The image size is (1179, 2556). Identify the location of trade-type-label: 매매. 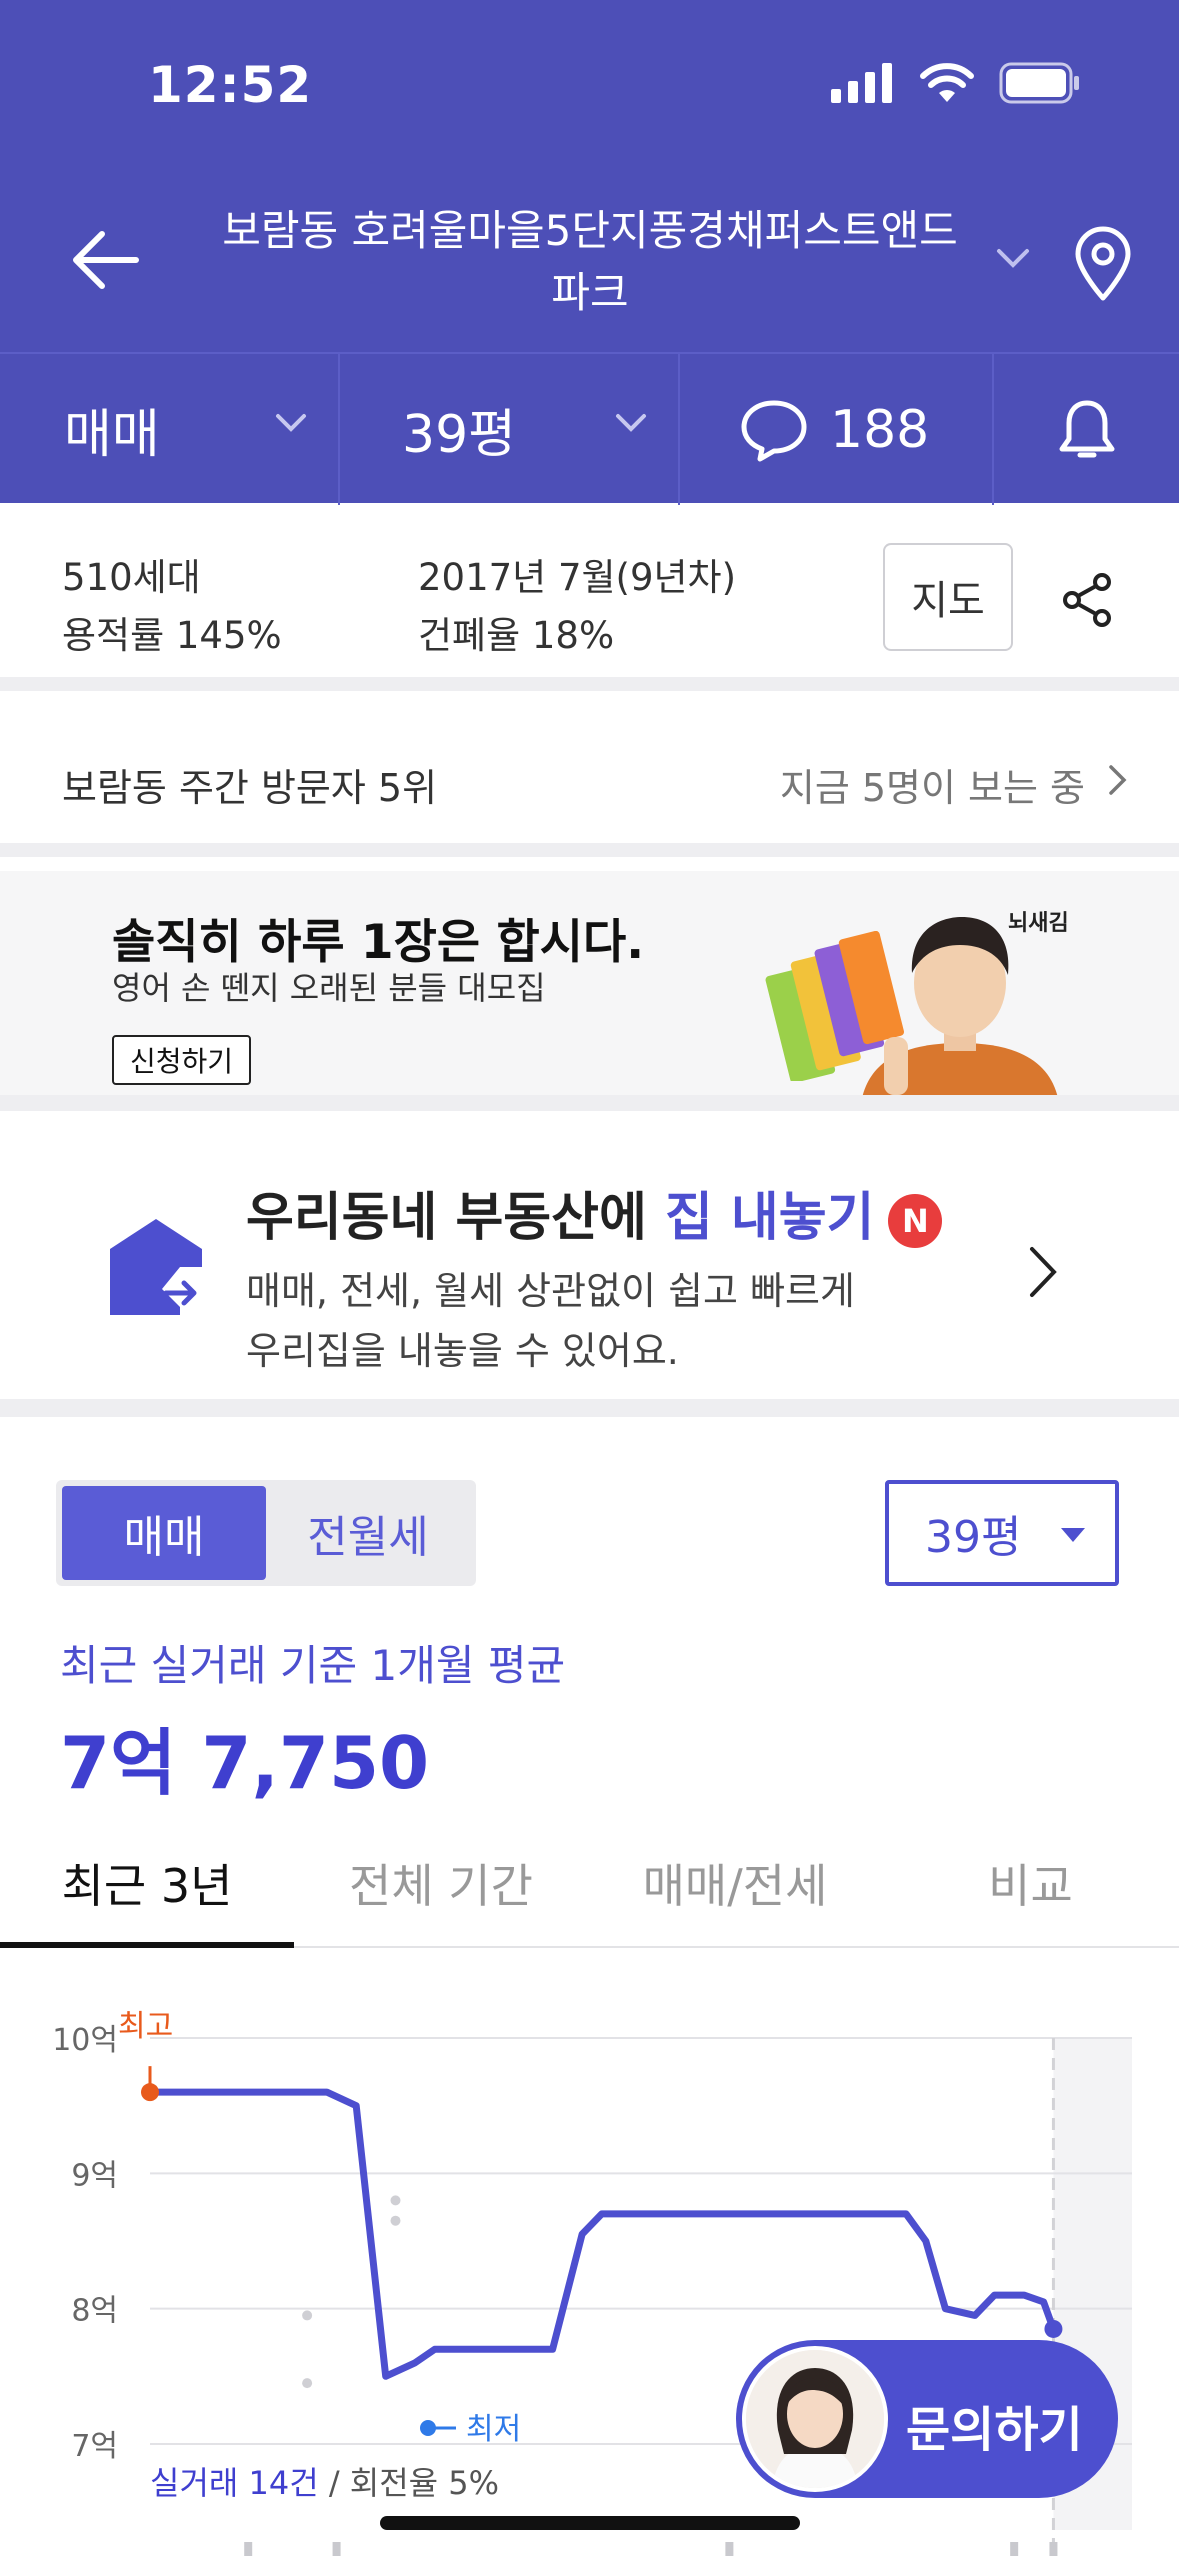
(112, 435).